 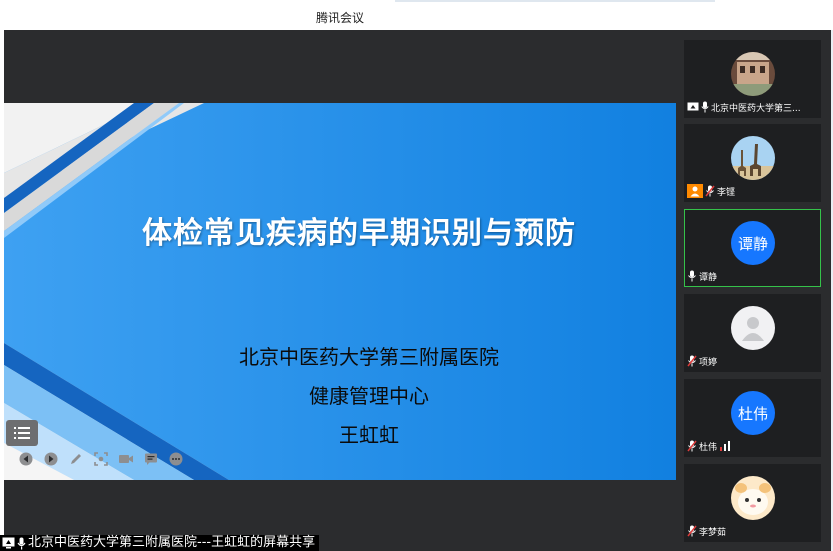 I want to click on participant-name: 李铿, so click(x=726, y=192).